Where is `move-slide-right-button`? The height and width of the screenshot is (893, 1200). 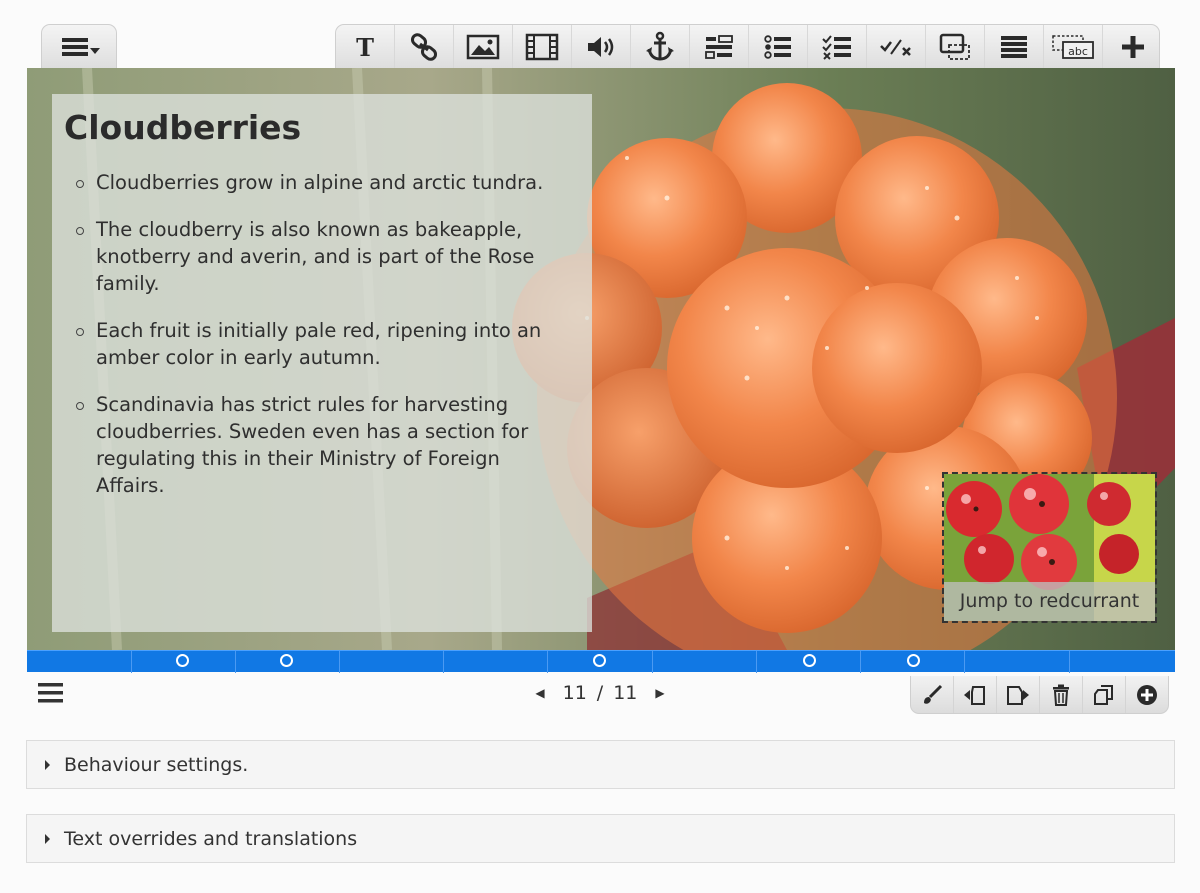 move-slide-right-button is located at coordinates (1018, 694).